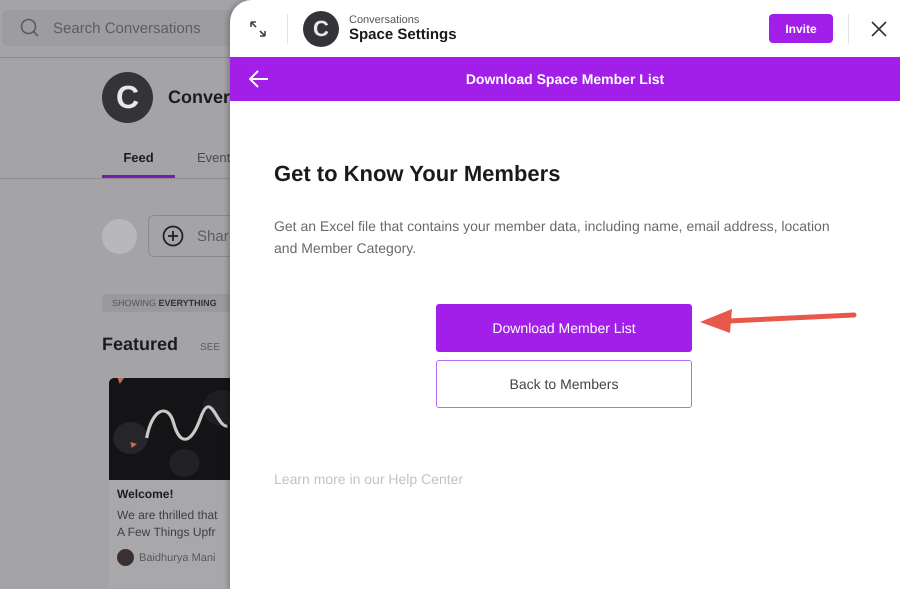 Image resolution: width=900 pixels, height=589 pixels. What do you see at coordinates (258, 29) in the screenshot?
I see `expand-icon` at bounding box center [258, 29].